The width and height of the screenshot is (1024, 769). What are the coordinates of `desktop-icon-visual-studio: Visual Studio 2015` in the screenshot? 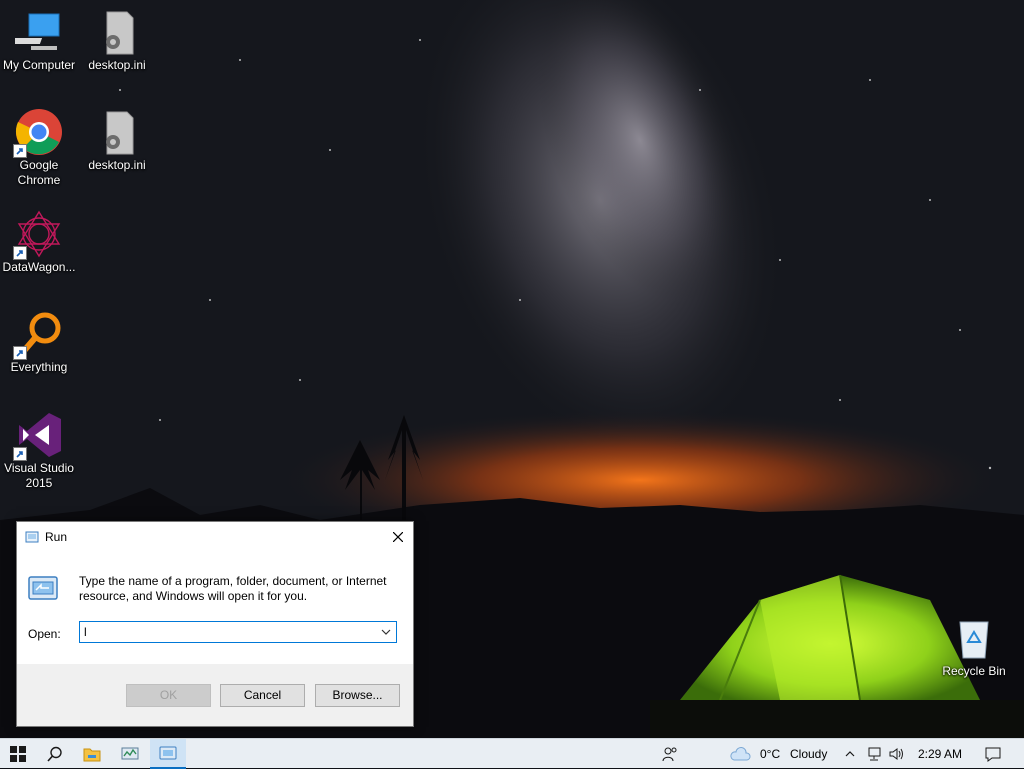 It's located at (39, 451).